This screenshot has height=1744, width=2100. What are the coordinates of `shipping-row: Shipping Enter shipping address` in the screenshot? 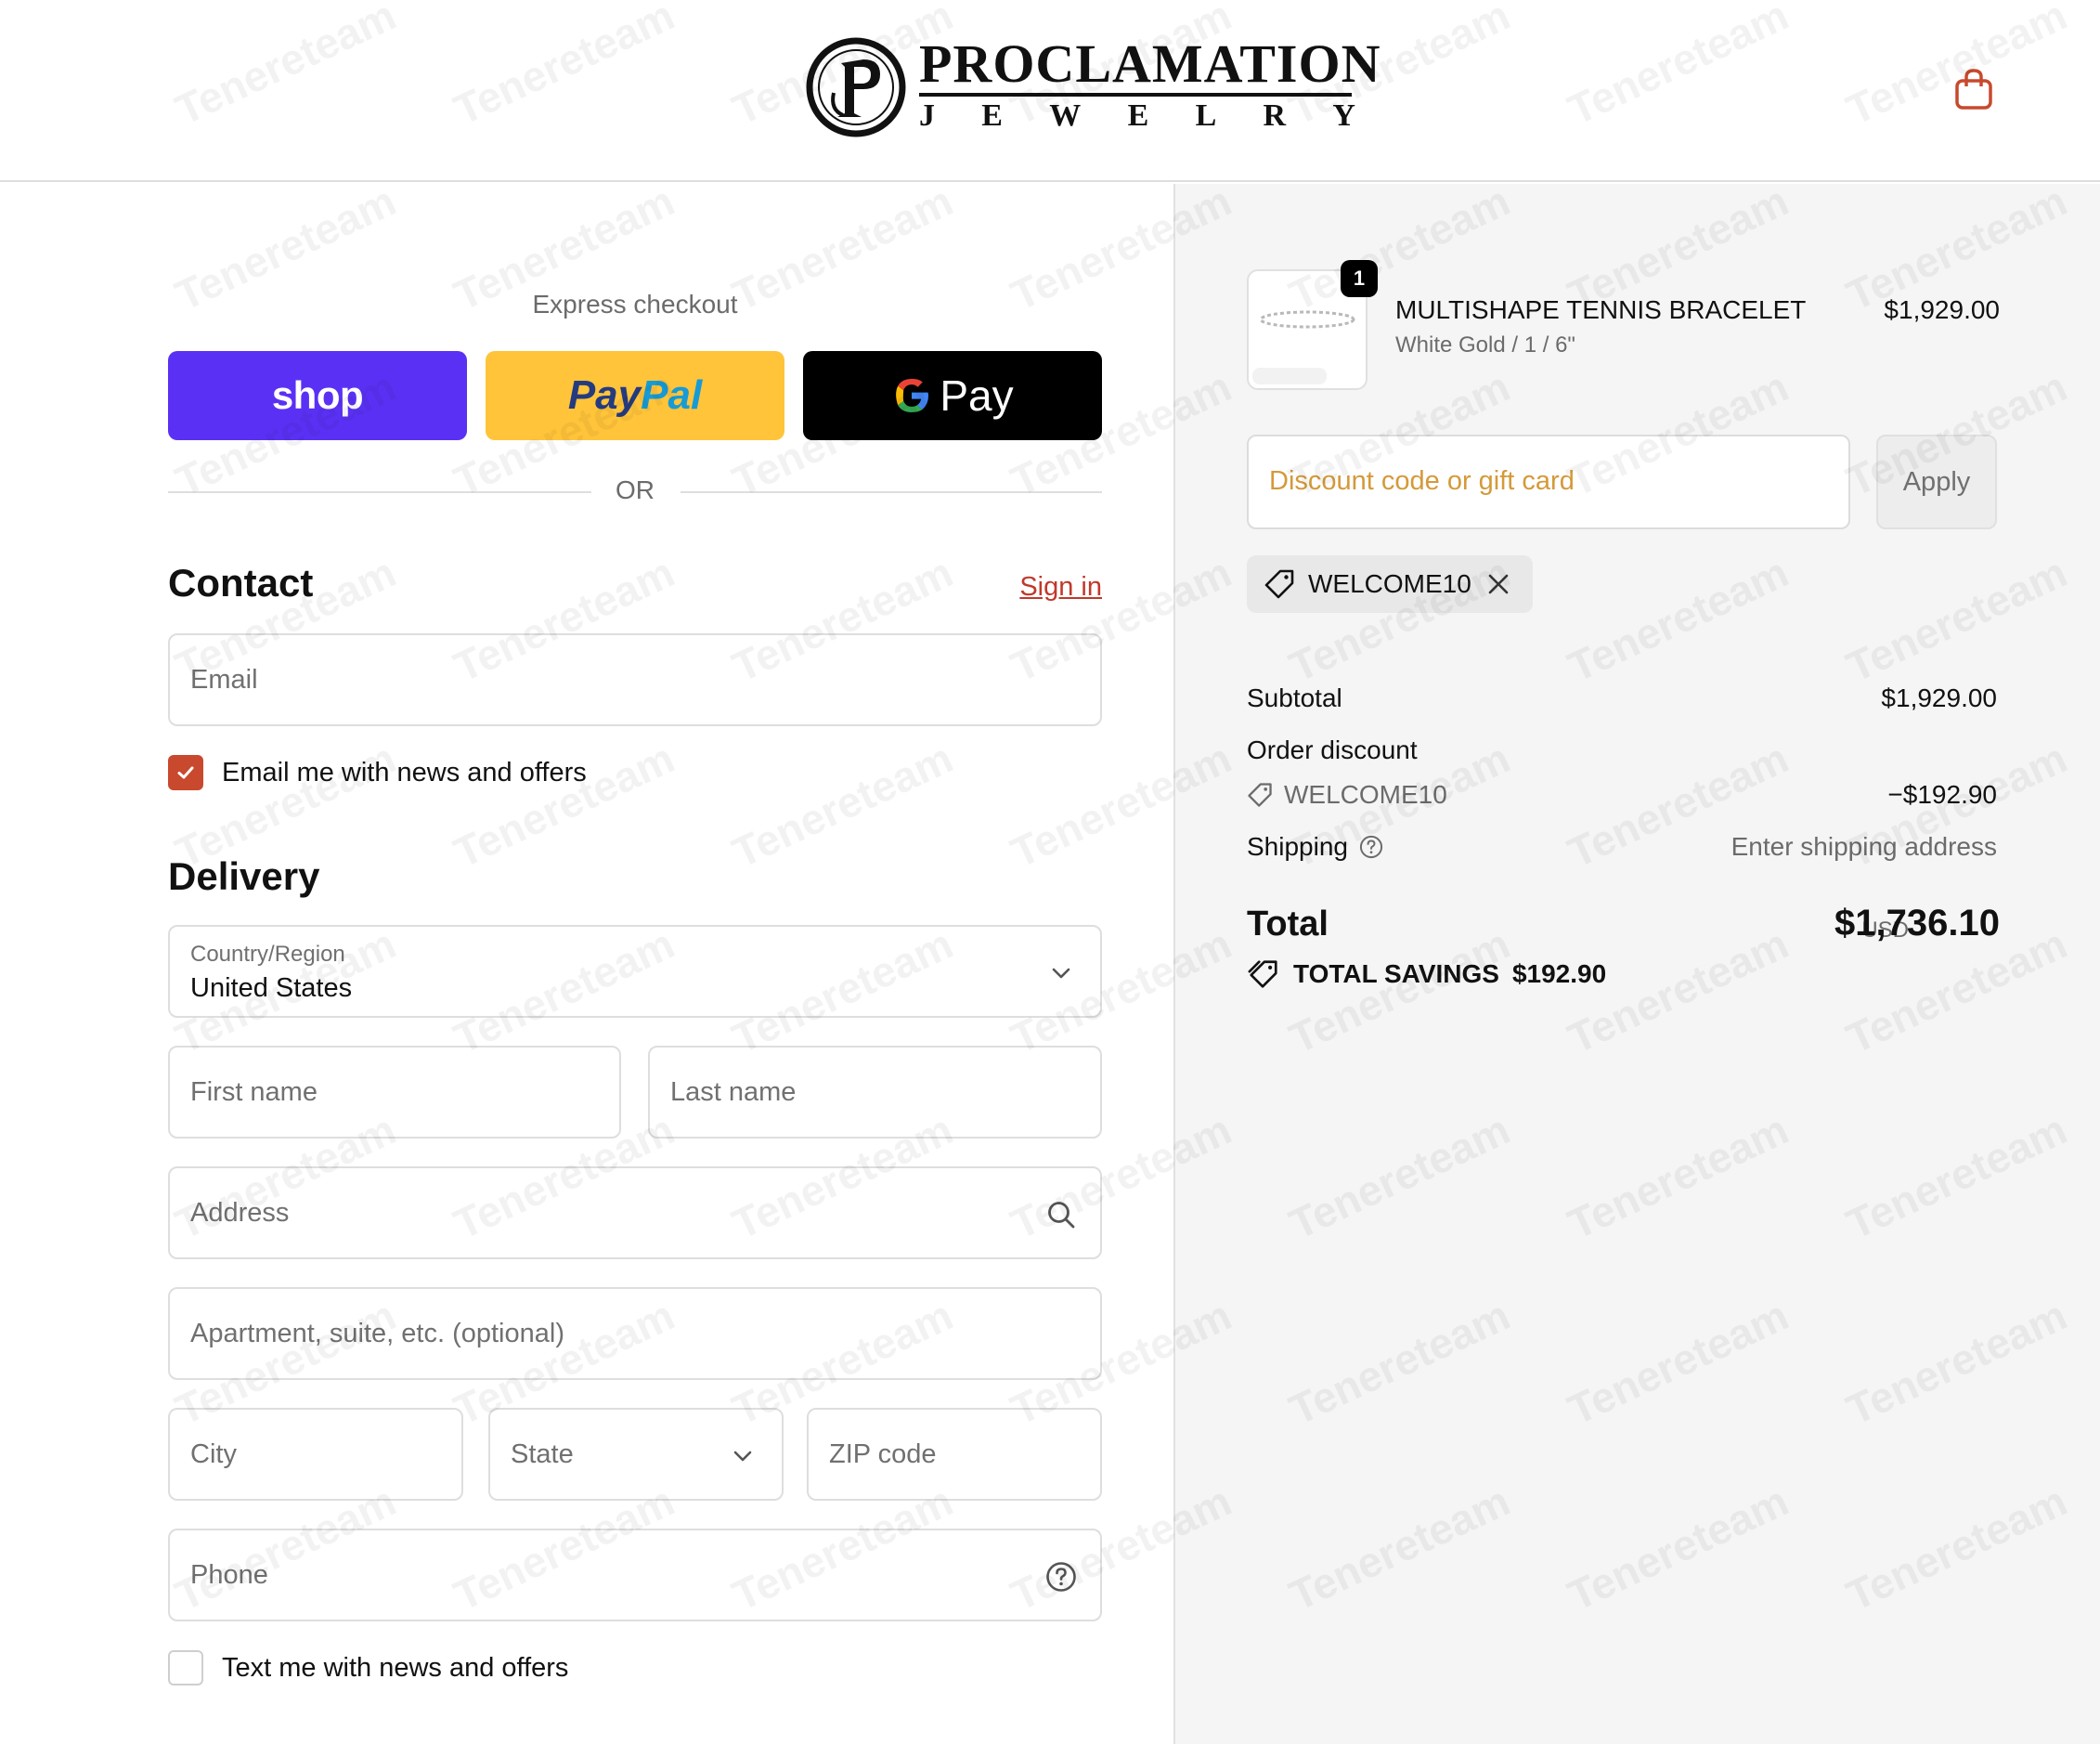 It's located at (1622, 847).